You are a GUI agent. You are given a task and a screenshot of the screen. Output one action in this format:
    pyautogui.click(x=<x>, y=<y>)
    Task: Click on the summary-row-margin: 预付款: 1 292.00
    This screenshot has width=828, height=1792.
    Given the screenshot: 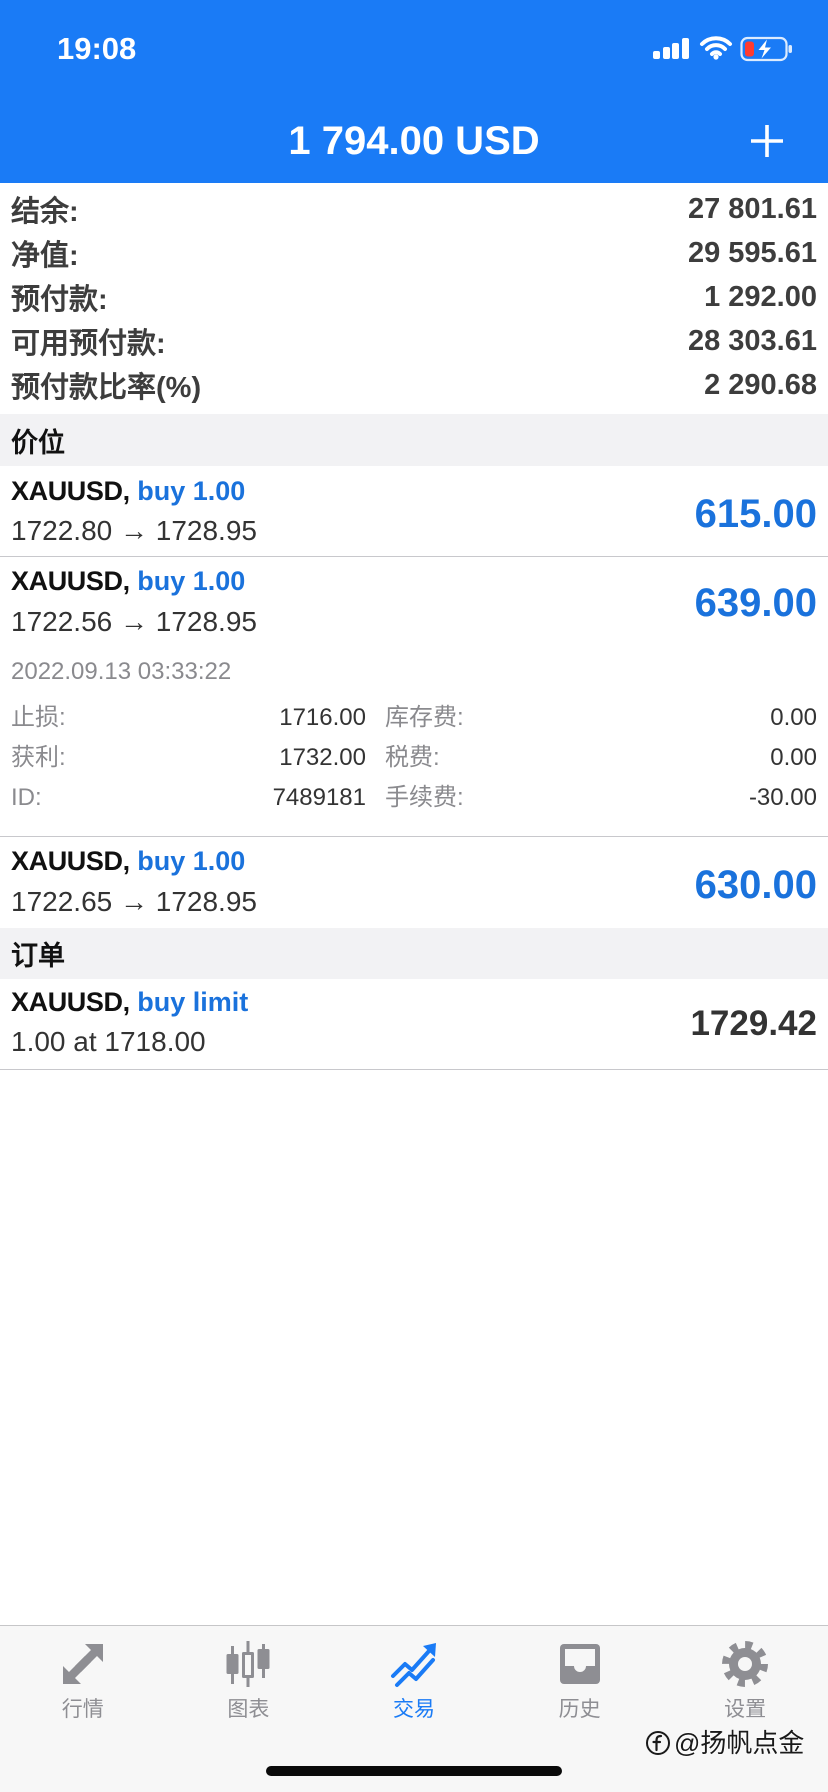 What is the action you would take?
    pyautogui.click(x=414, y=297)
    